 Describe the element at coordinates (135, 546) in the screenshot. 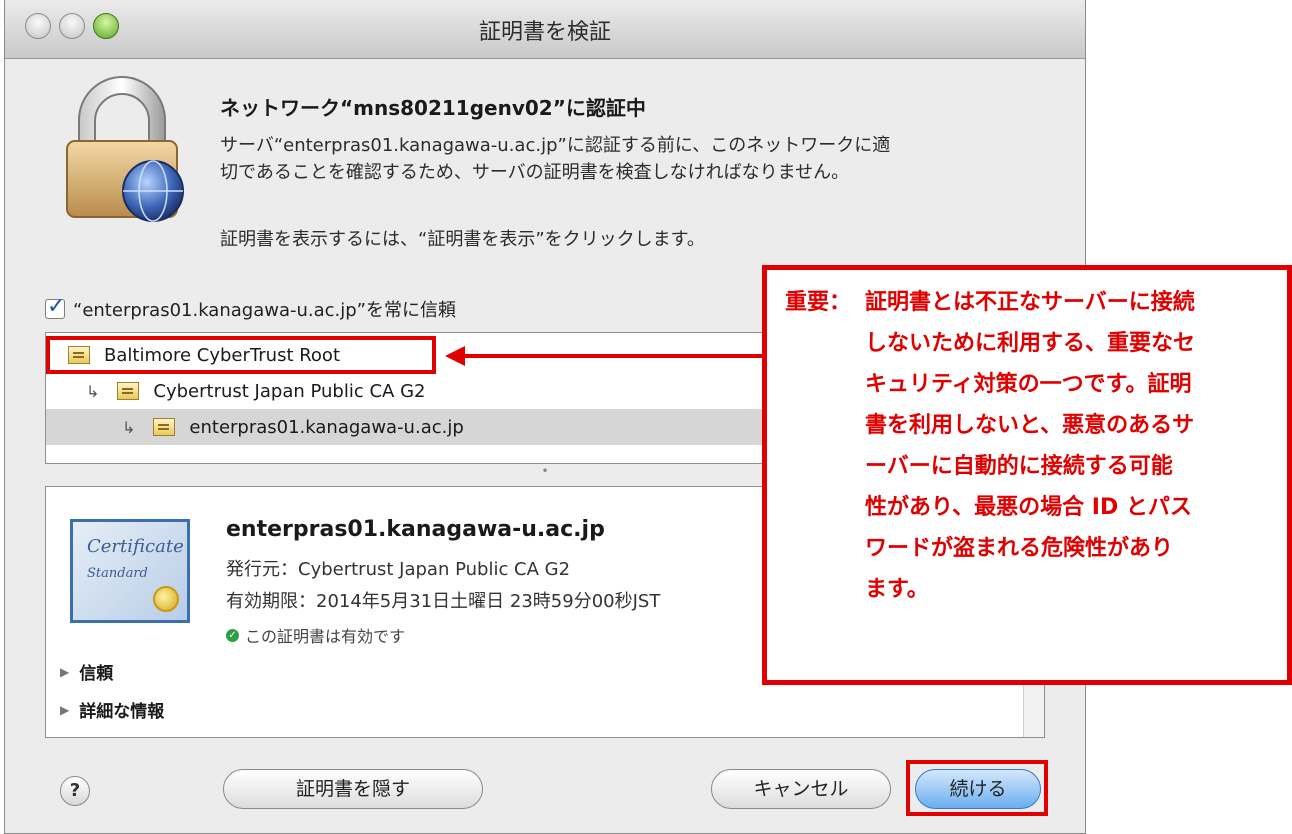

I see `certificate-image-text: Certificate` at that location.